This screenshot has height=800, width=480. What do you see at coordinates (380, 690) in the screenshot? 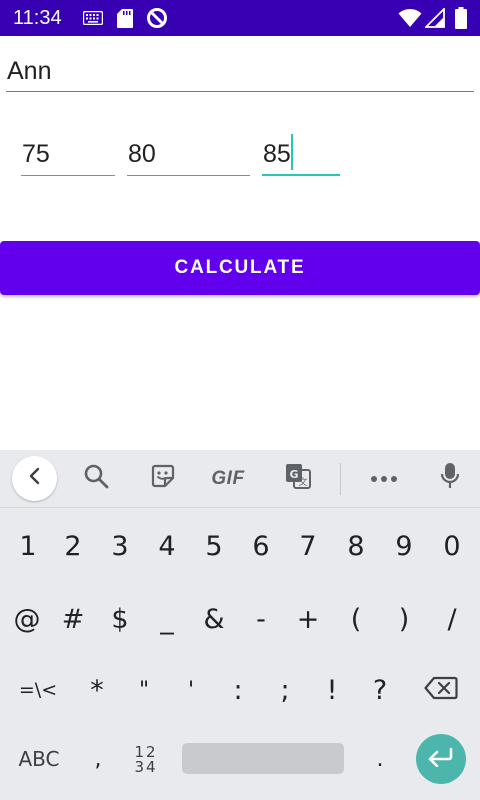
I see `key-question: ?` at bounding box center [380, 690].